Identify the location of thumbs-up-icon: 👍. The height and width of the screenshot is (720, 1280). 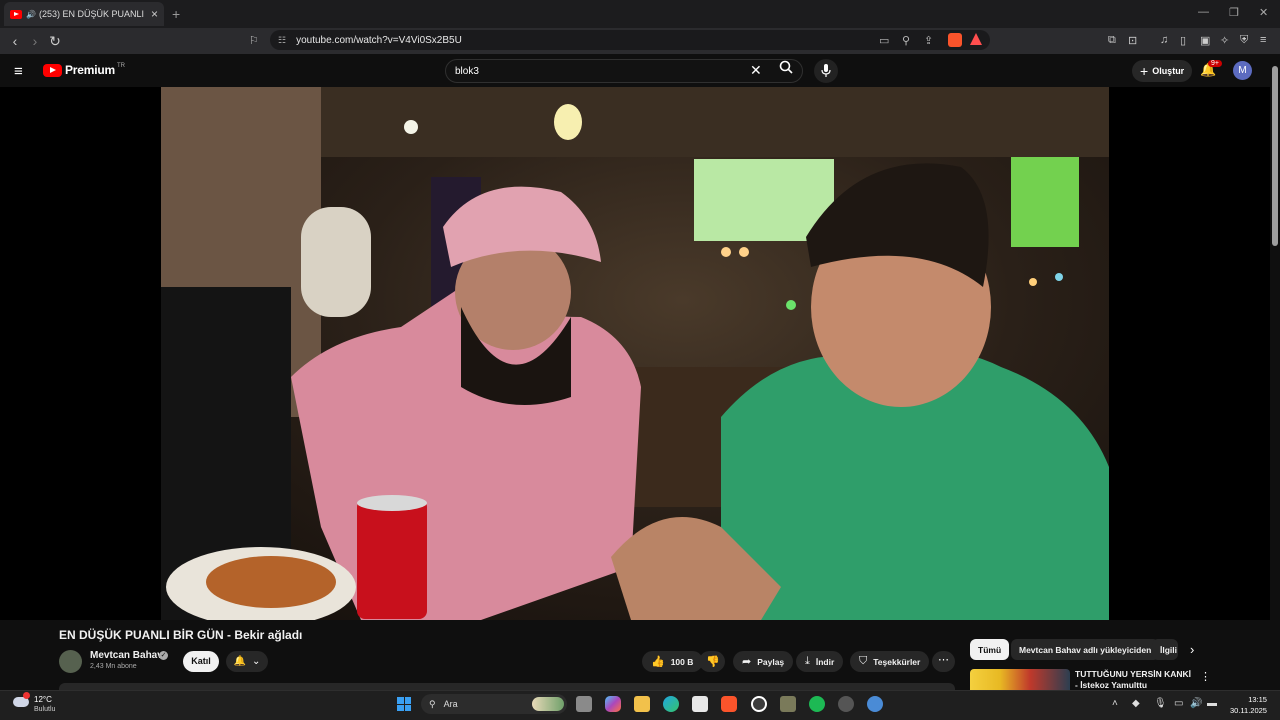
(658, 662).